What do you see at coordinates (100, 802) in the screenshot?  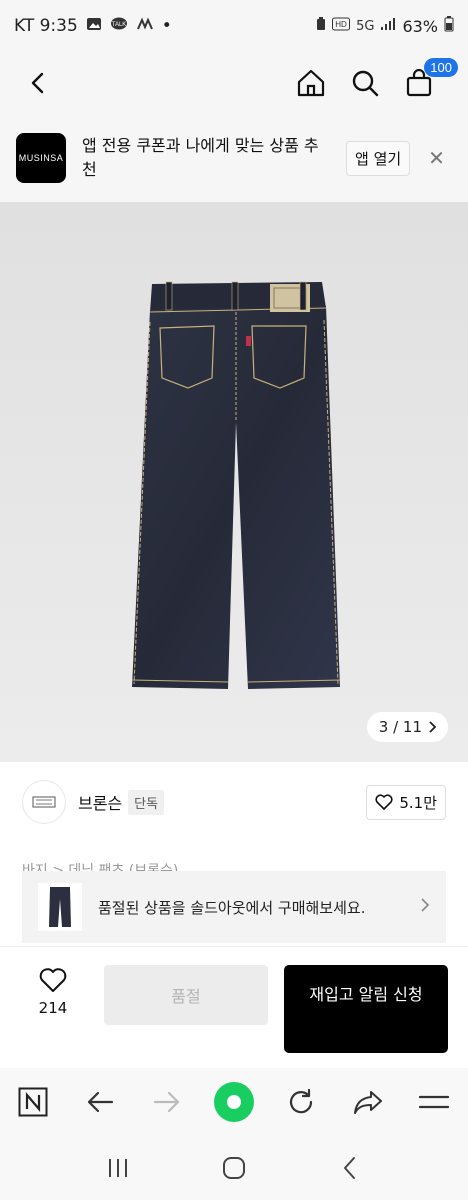 I see `brand-name: 브론슨` at bounding box center [100, 802].